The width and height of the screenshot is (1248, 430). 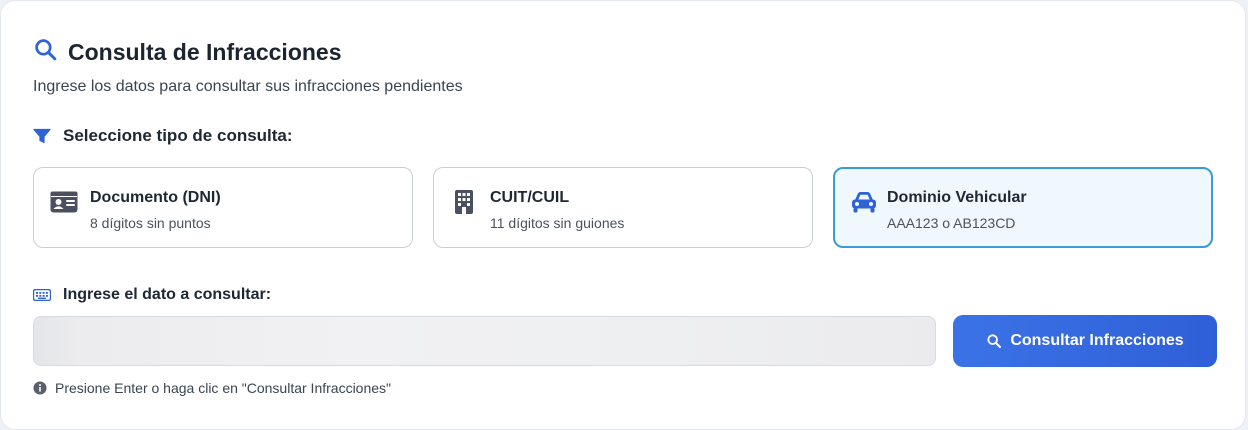 What do you see at coordinates (951, 223) in the screenshot?
I see `option-description: AAA123 o AB123CD` at bounding box center [951, 223].